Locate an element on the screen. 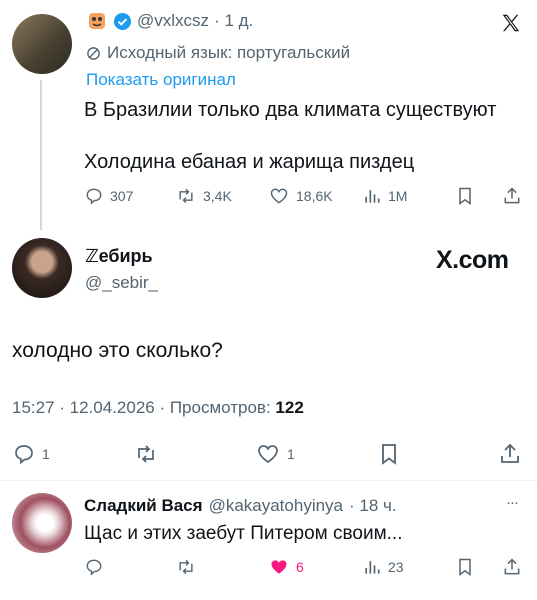 Image resolution: width=537 pixels, height=600 pixels. more-icon: ··· is located at coordinates (512, 502).